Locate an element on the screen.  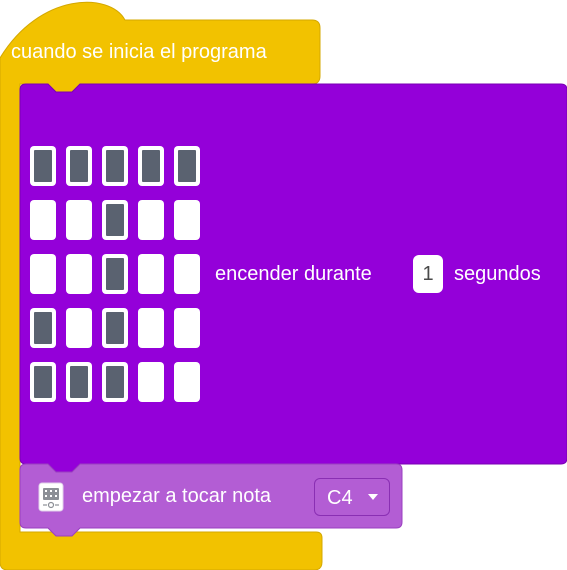
microbit-icon is located at coordinates (51, 497).